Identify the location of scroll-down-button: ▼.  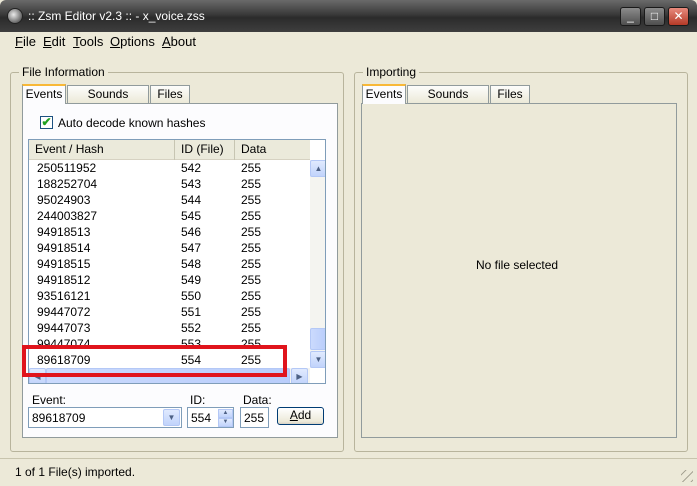
(317, 359).